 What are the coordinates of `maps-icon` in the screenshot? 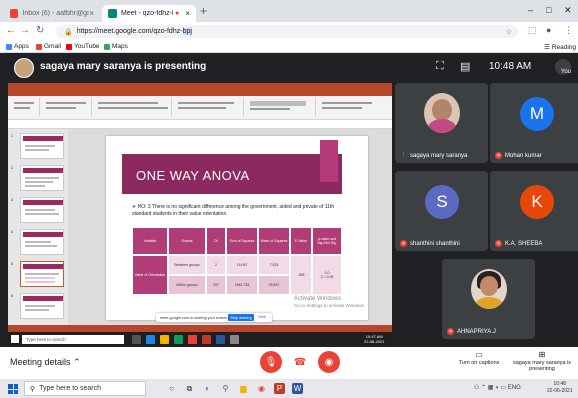 It's located at (107, 46).